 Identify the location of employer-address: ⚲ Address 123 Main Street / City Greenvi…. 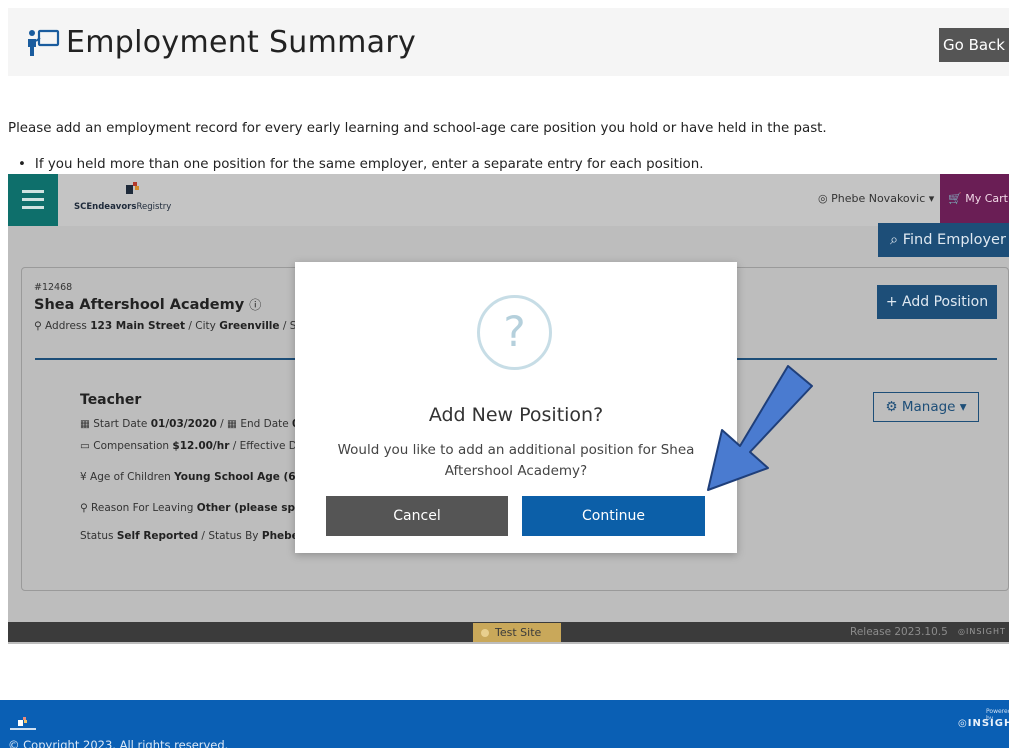
(167, 326).